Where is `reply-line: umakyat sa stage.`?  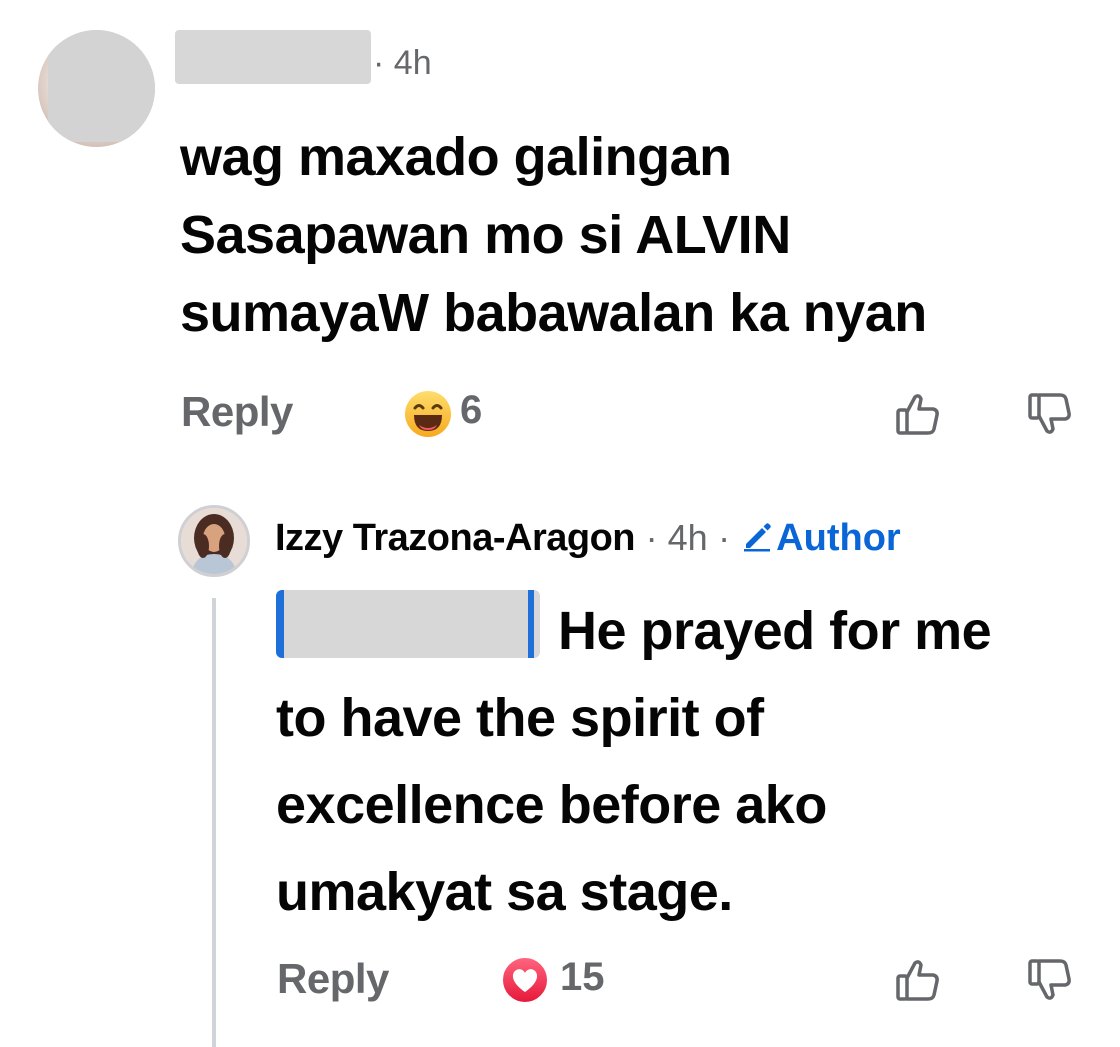 reply-line: umakyat sa stage. is located at coordinates (504, 892).